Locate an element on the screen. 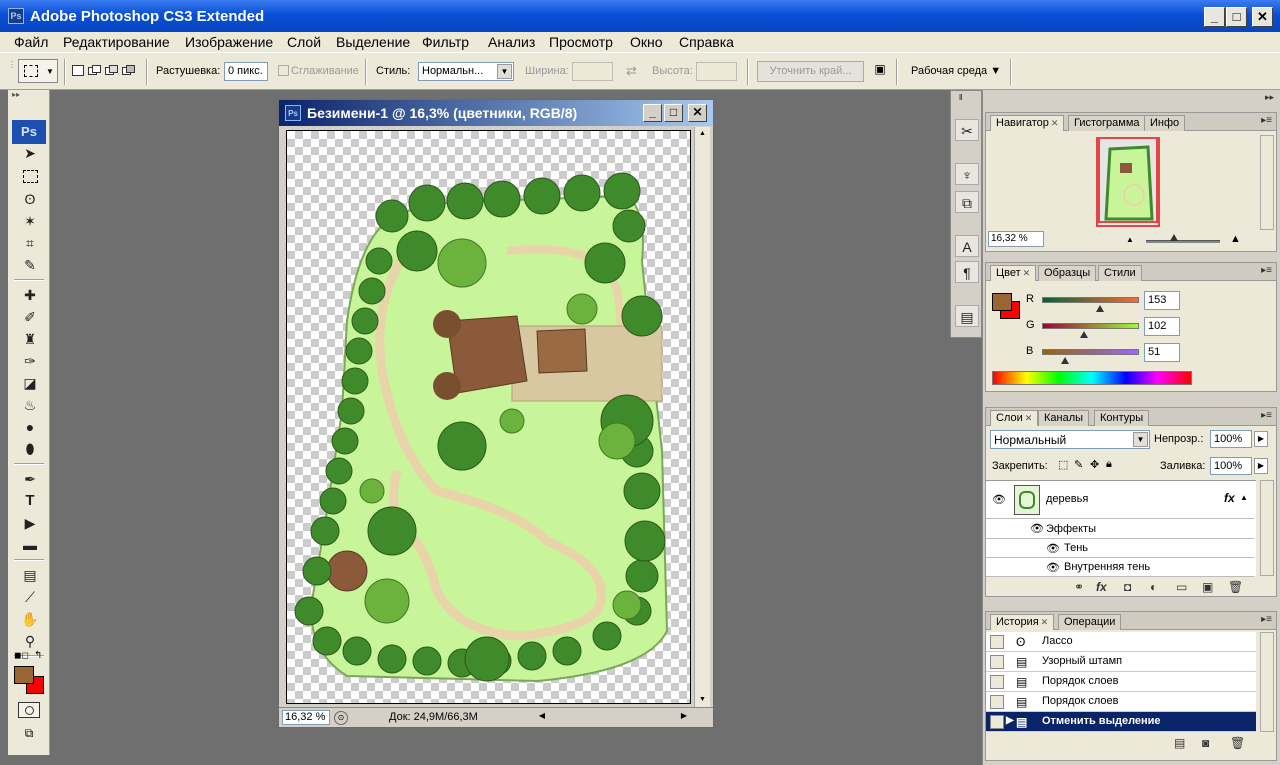 This screenshot has width=1280, height=765. menu-image: Изображение is located at coordinates (229, 42).